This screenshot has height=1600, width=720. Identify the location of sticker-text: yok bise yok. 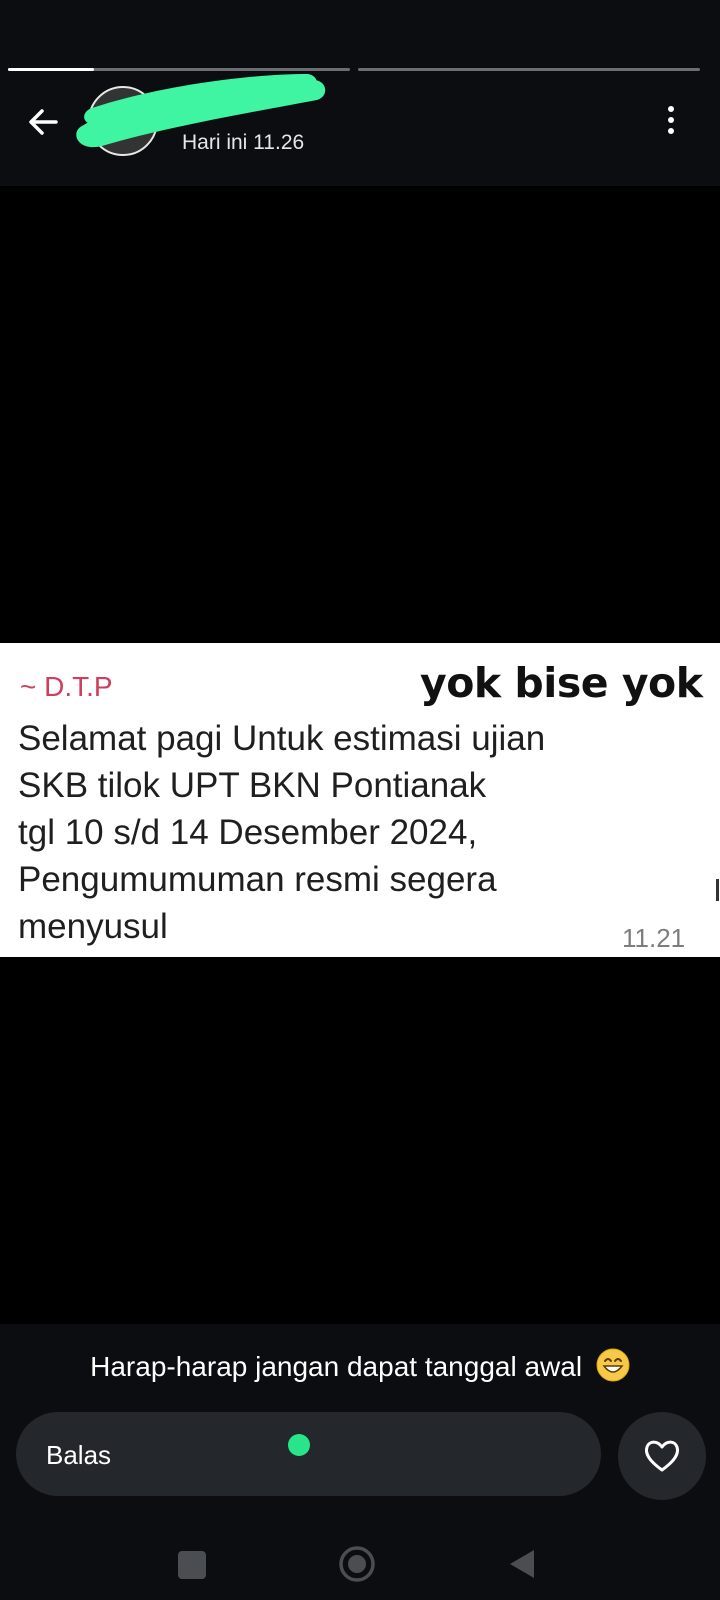
(561, 683).